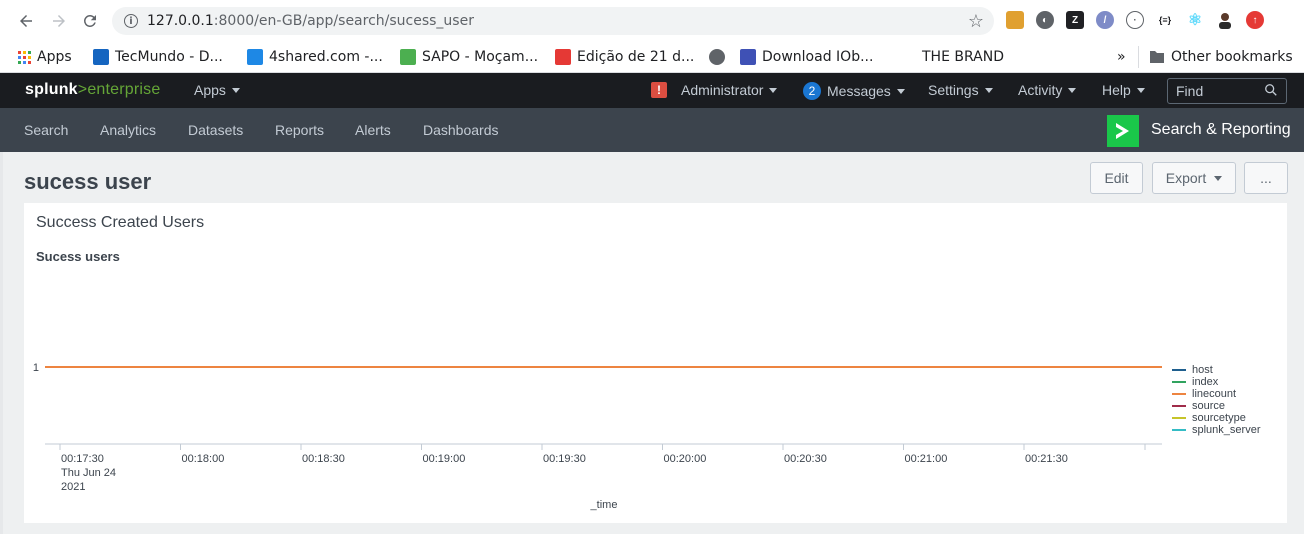 Image resolution: width=1304 pixels, height=534 pixels. Describe the element at coordinates (1046, 459) in the screenshot. I see `x-tick-label: 00:21:30` at that location.